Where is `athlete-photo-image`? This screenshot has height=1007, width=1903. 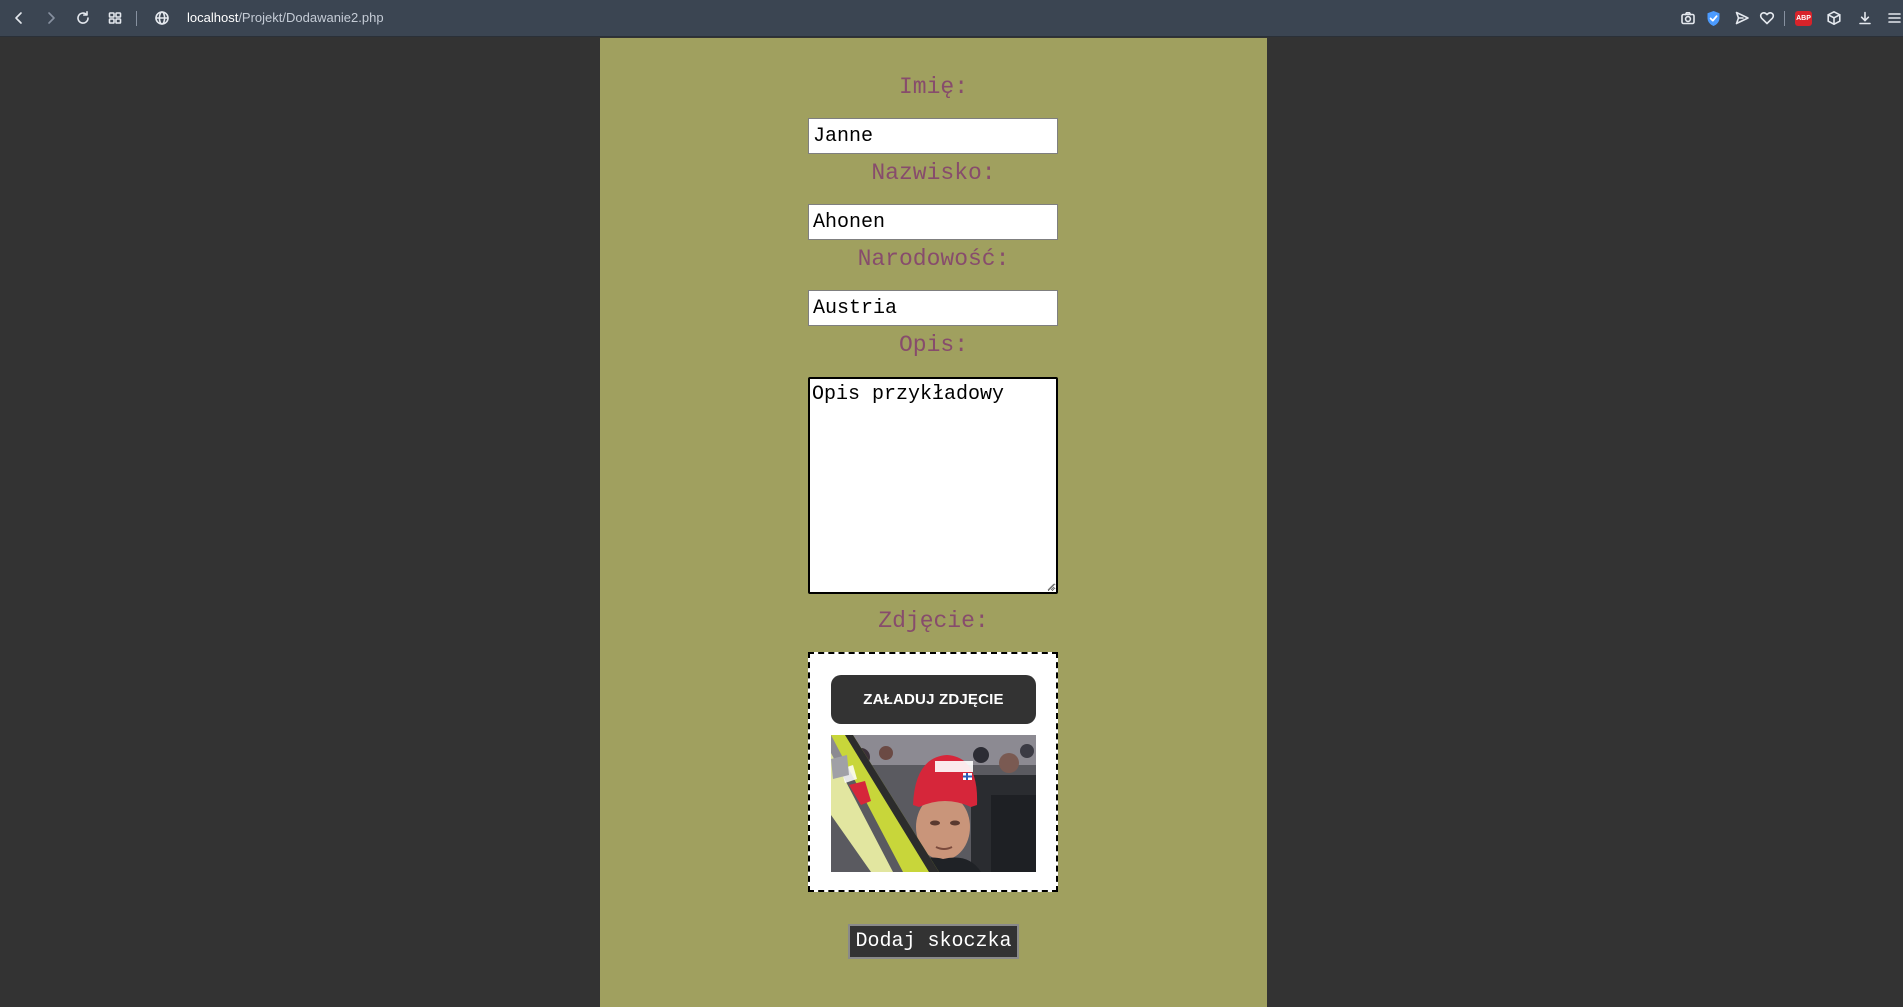 athlete-photo-image is located at coordinates (933, 803).